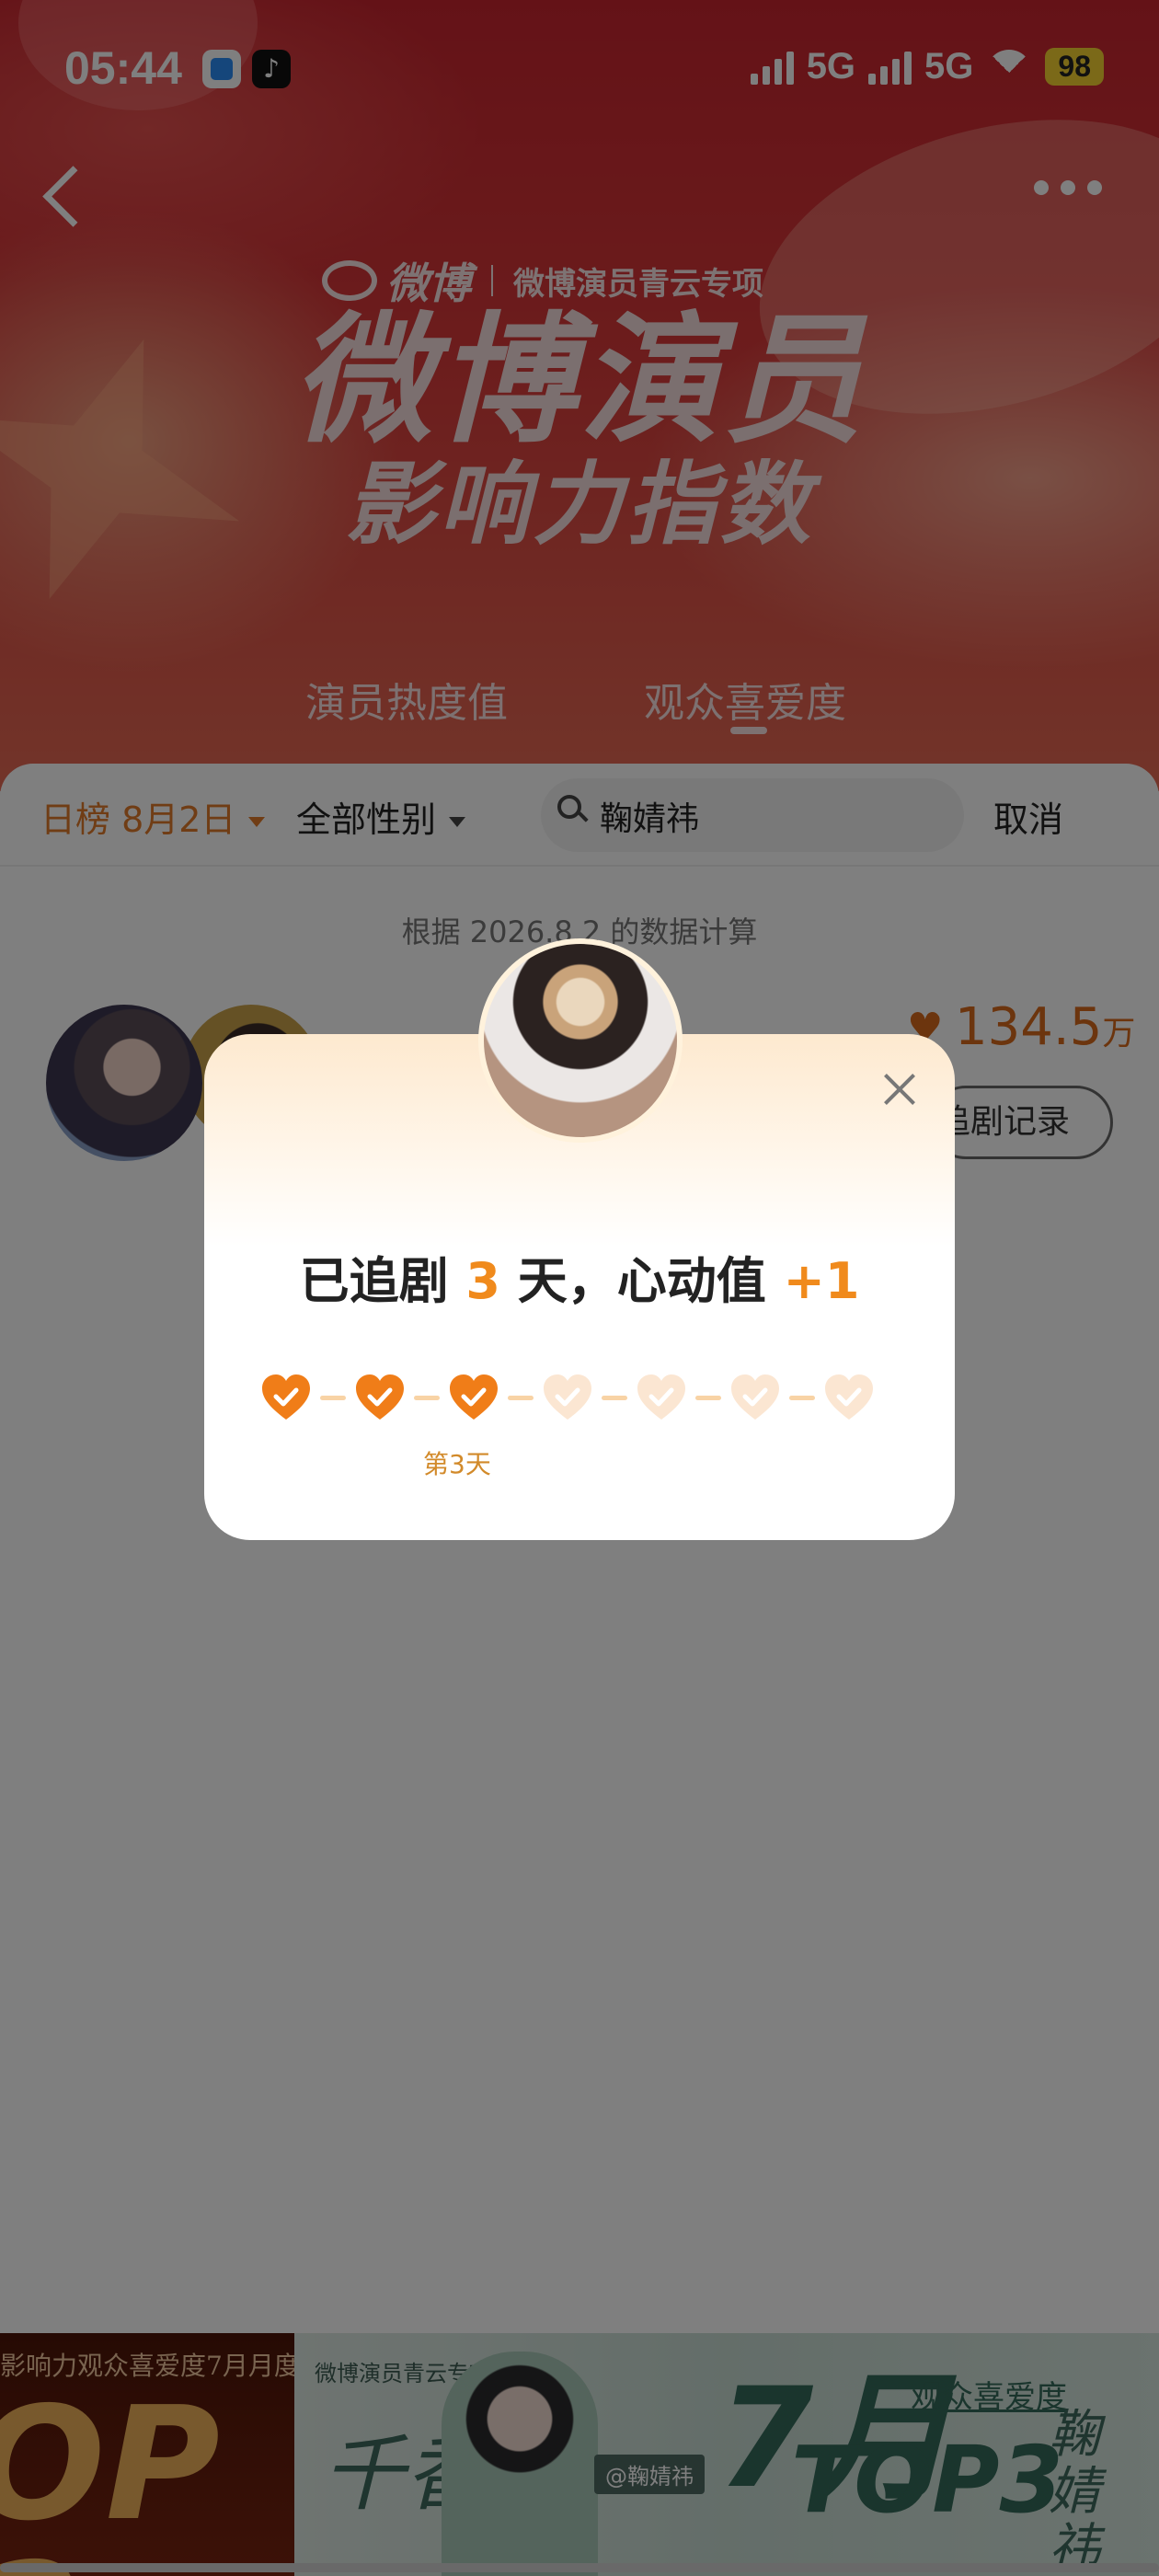  I want to click on close-icon, so click(899, 1089).